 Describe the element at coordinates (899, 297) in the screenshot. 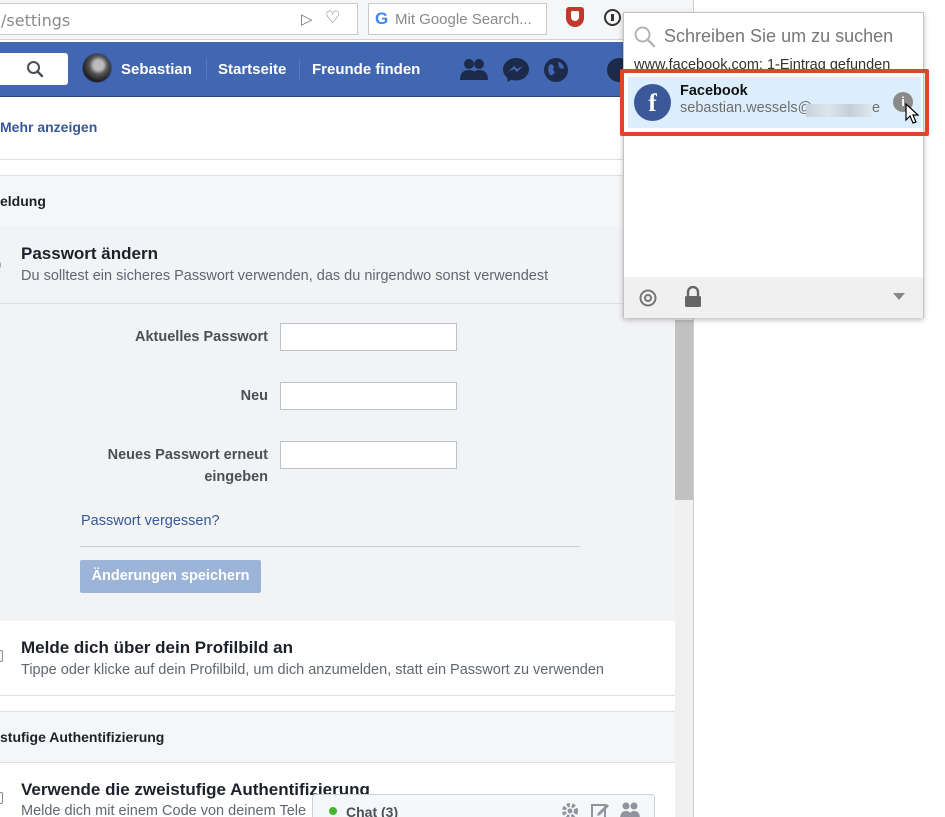

I see `chevron-down-icon` at that location.